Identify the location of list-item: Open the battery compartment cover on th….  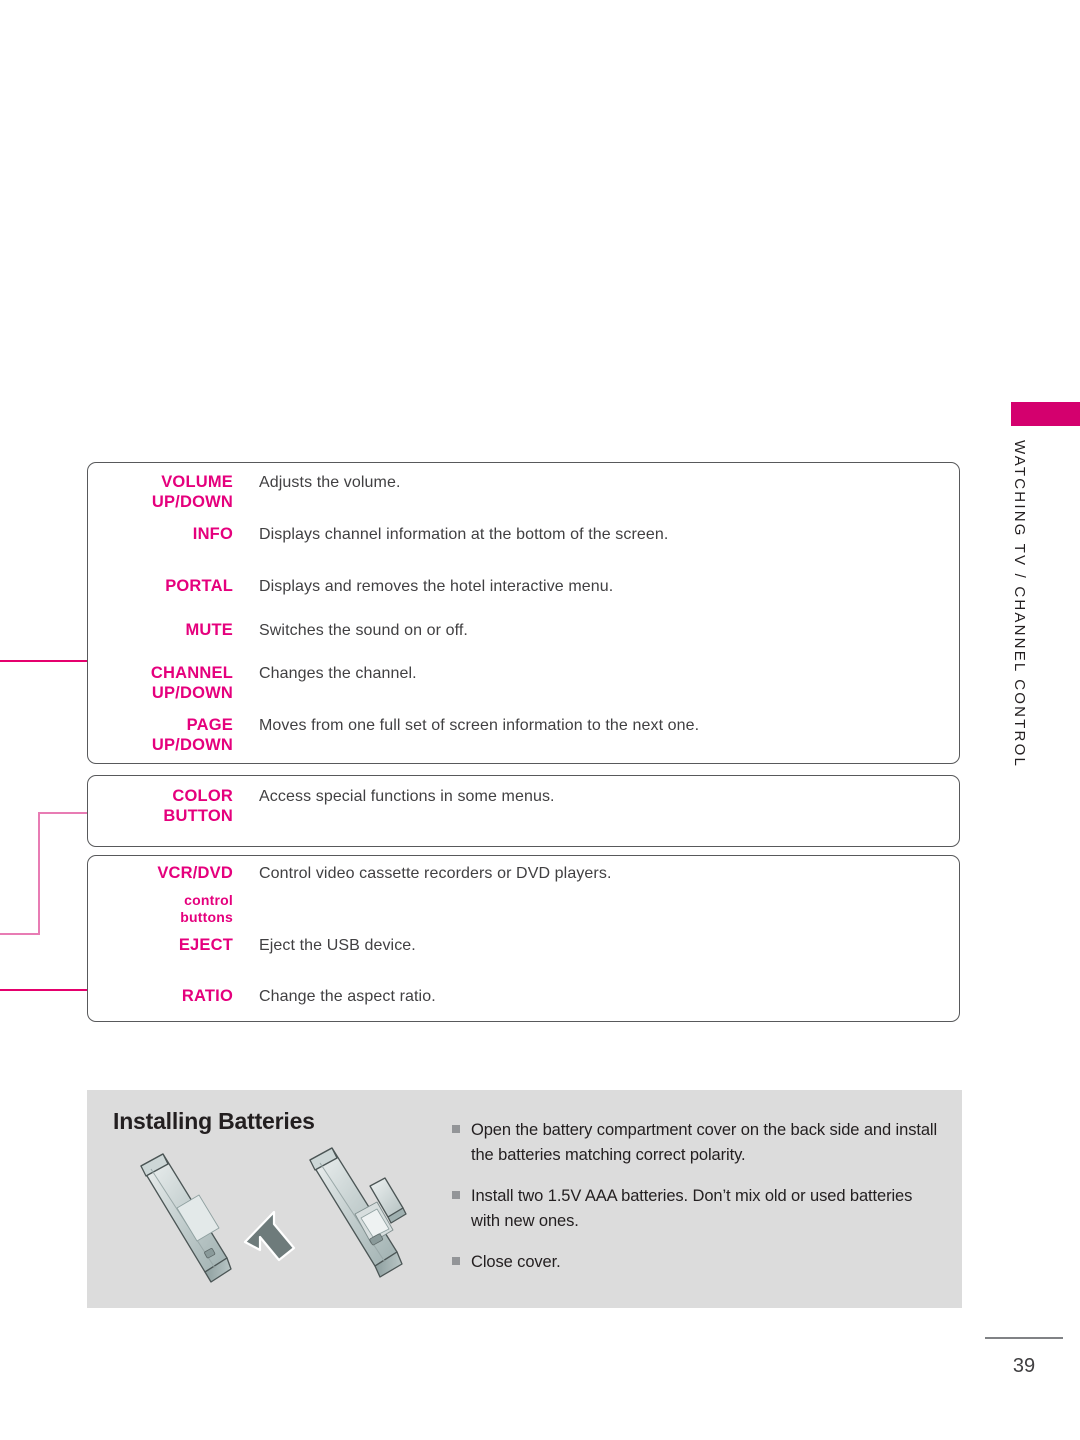
(697, 1143).